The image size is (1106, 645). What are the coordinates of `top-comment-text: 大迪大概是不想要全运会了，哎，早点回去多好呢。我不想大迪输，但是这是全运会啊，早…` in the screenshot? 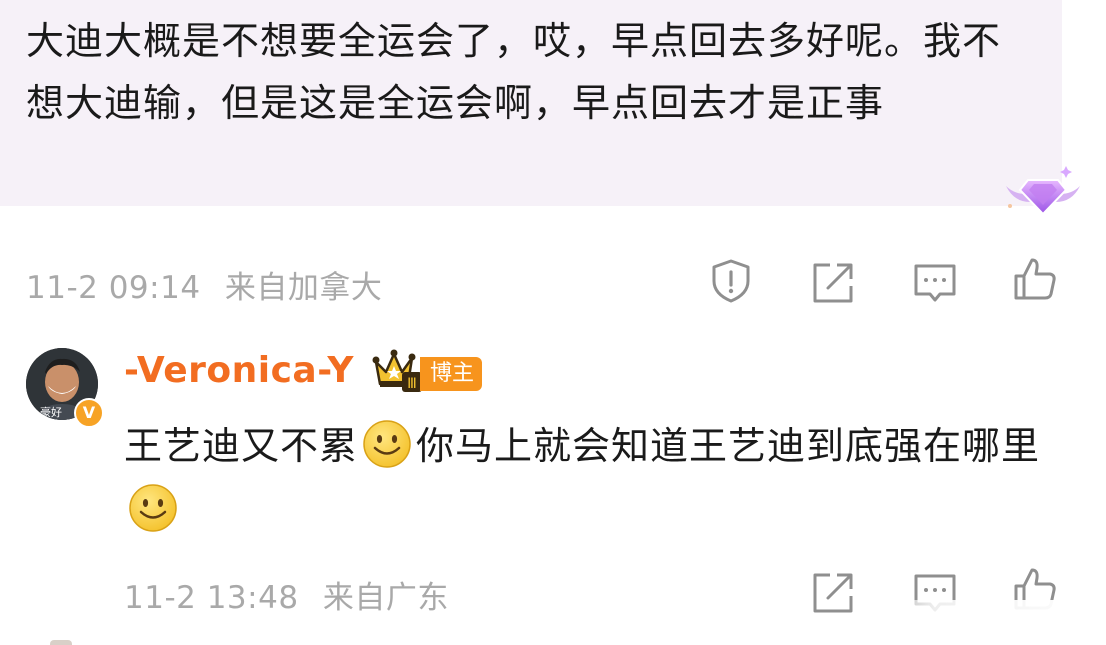 It's located at (514, 72).